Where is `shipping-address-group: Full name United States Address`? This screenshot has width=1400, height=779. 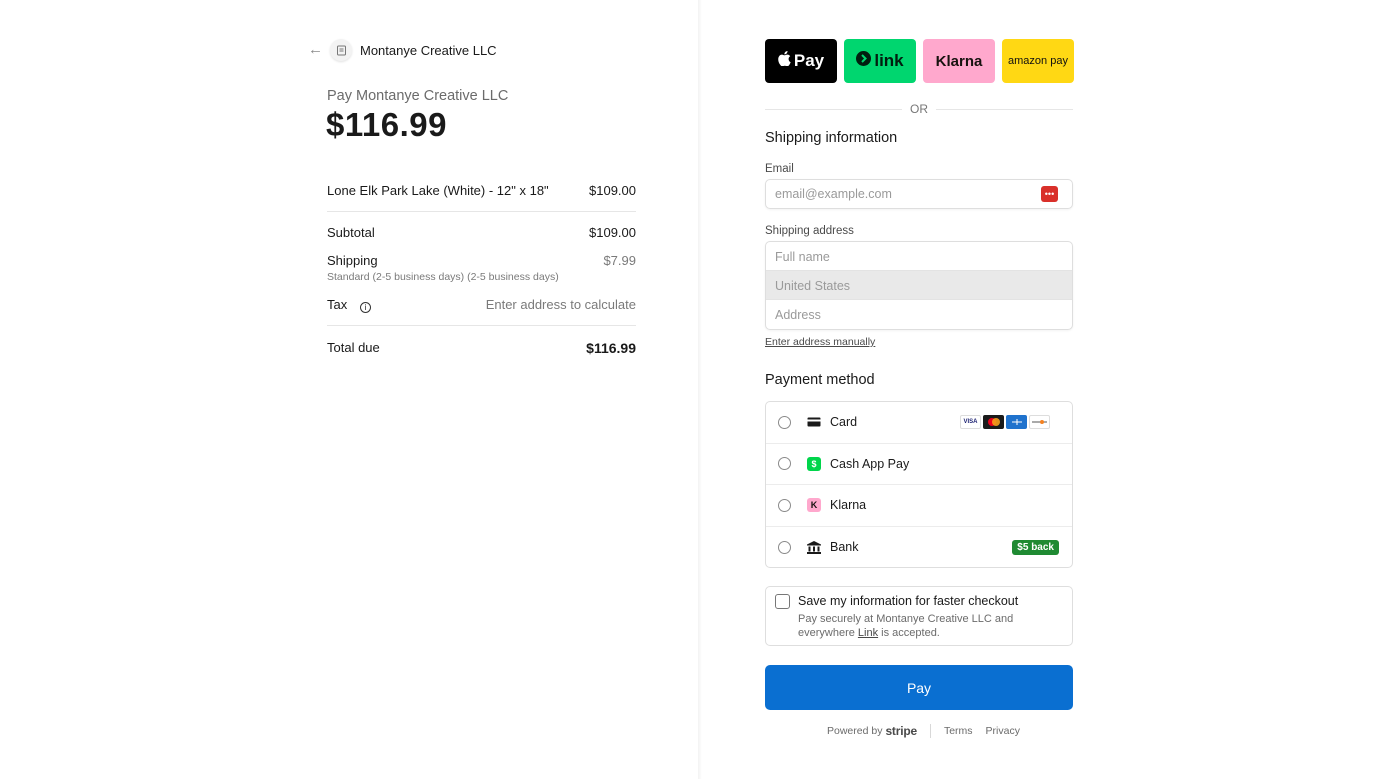
shipping-address-group: Full name United States Address is located at coordinates (919, 285).